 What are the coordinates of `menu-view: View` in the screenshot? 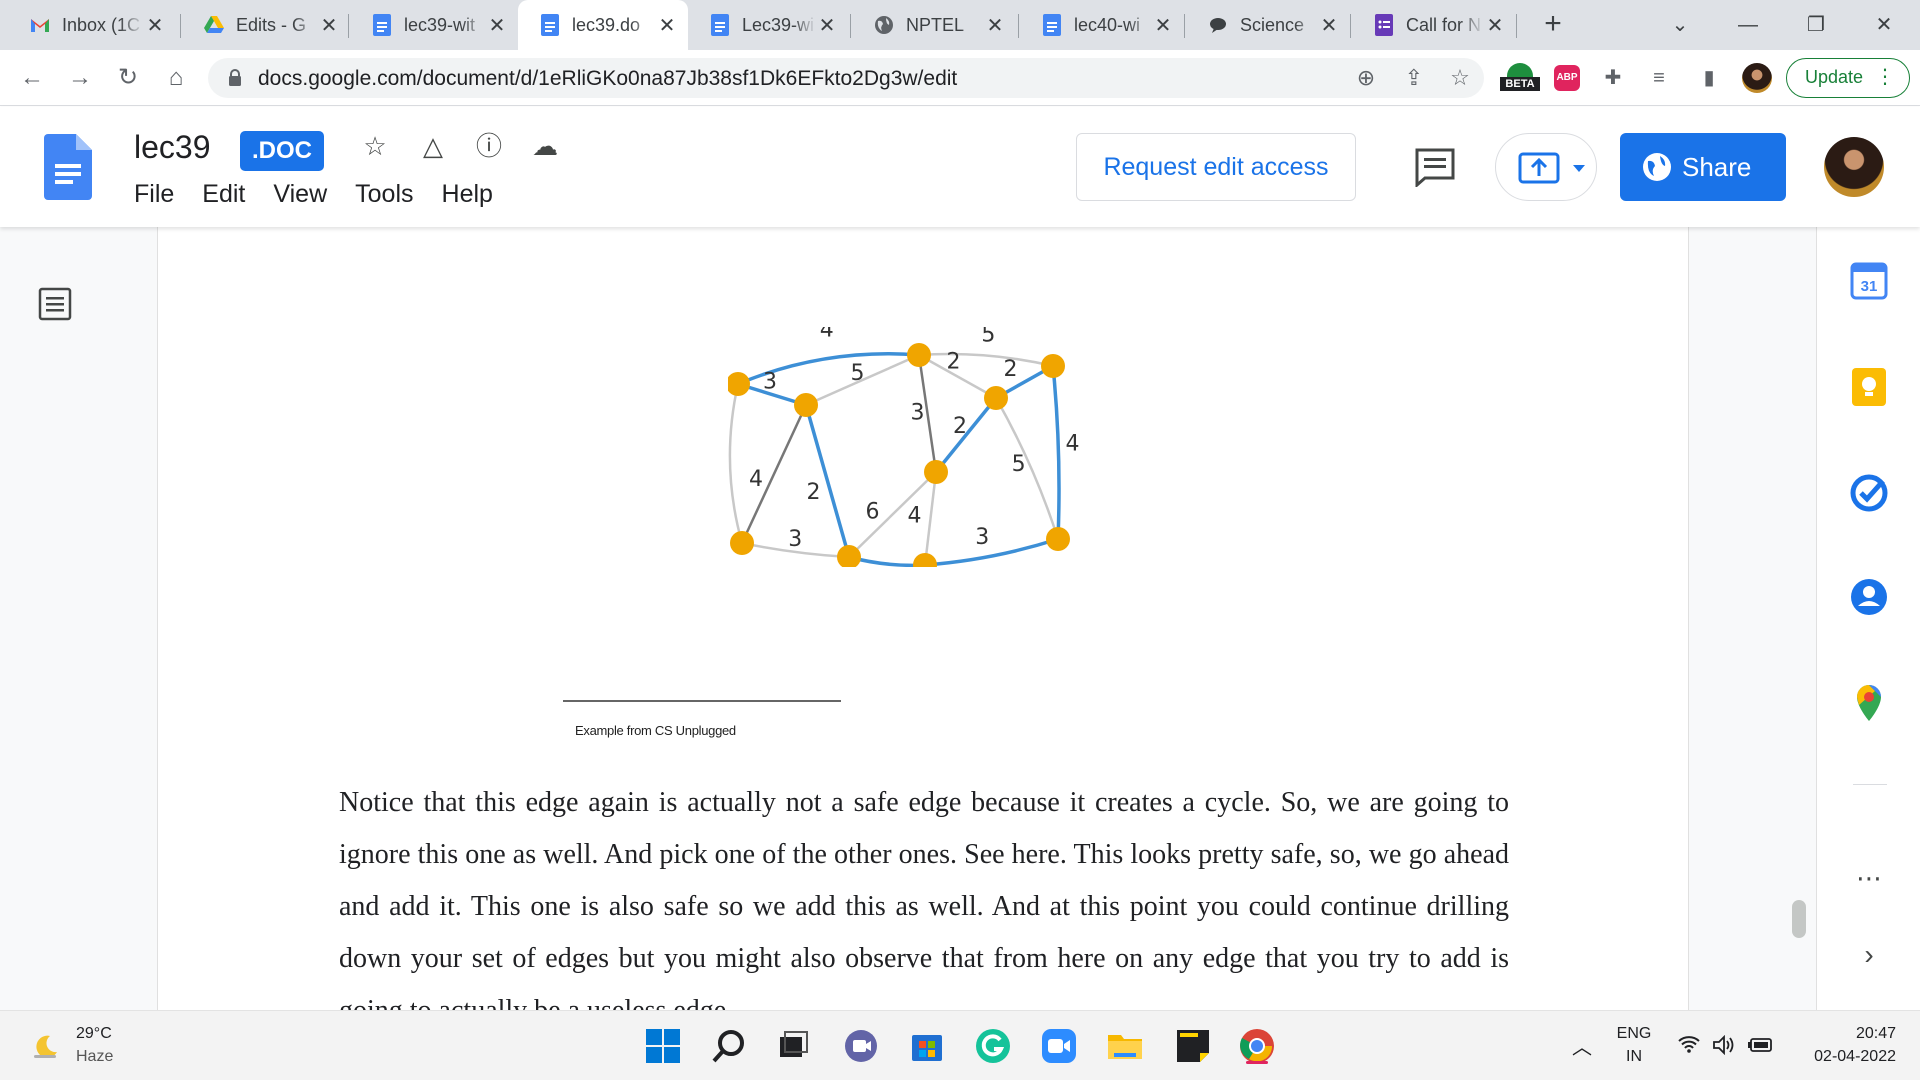 It's located at (300, 194).